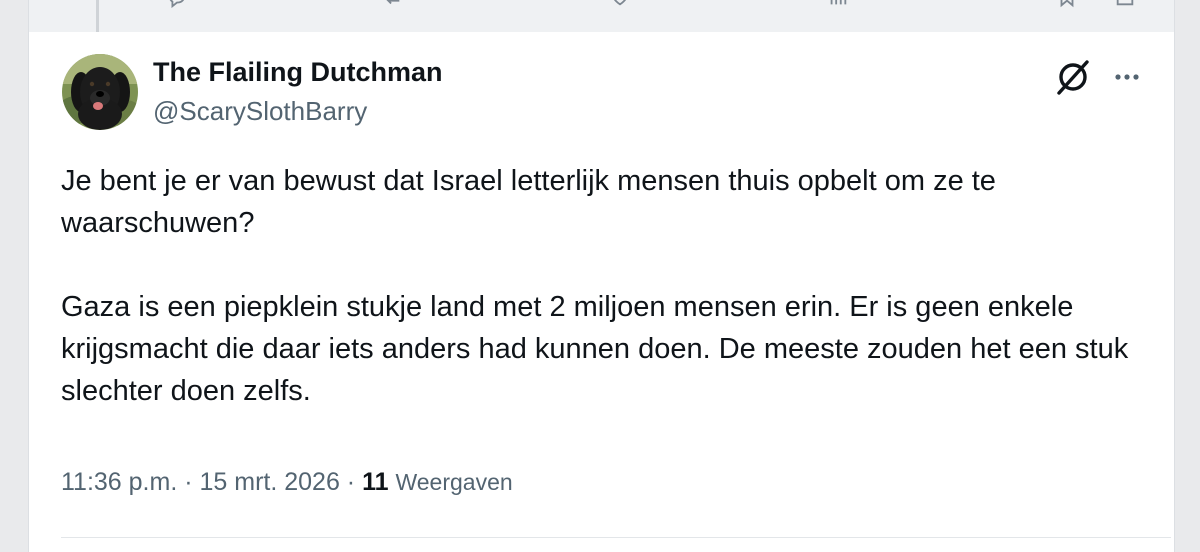  I want to click on views-count: 11, so click(375, 482).